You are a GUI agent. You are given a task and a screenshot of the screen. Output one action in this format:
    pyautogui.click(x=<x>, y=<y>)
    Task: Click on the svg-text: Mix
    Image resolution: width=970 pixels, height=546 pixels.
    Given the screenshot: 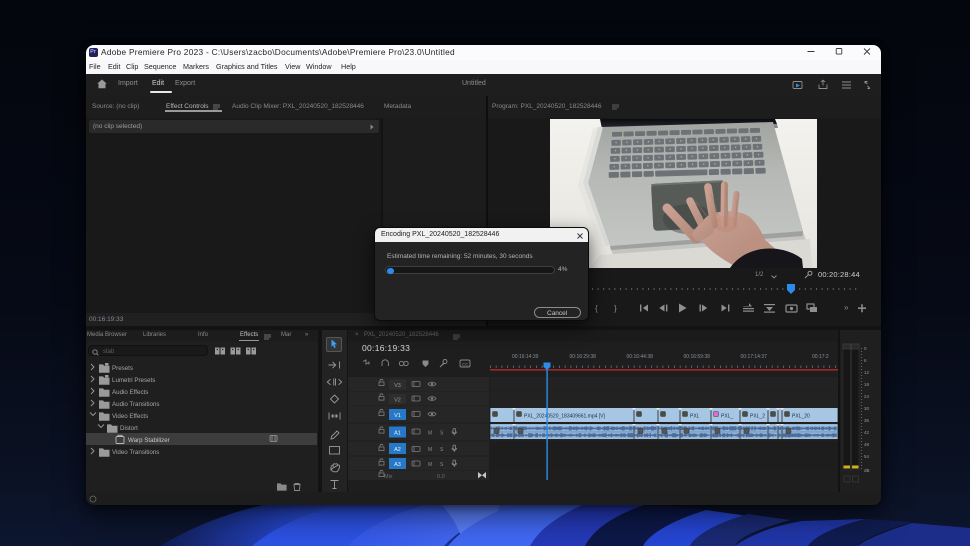 What is the action you would take?
    pyautogui.click(x=388, y=477)
    